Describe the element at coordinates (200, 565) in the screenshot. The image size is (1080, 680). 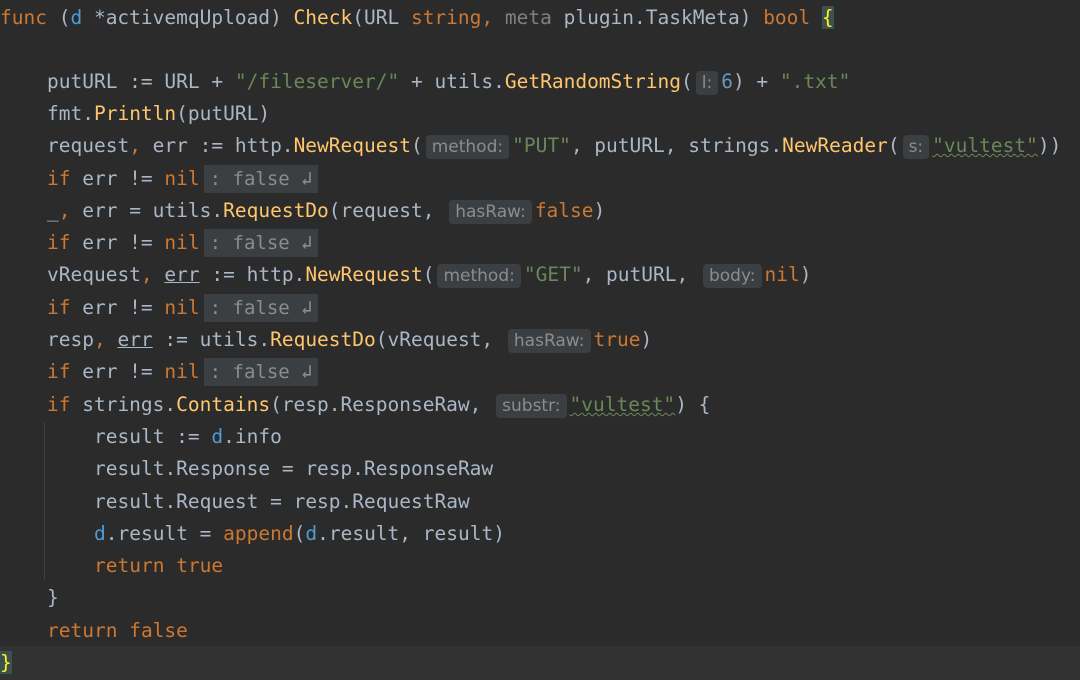
I see `keyword: true` at that location.